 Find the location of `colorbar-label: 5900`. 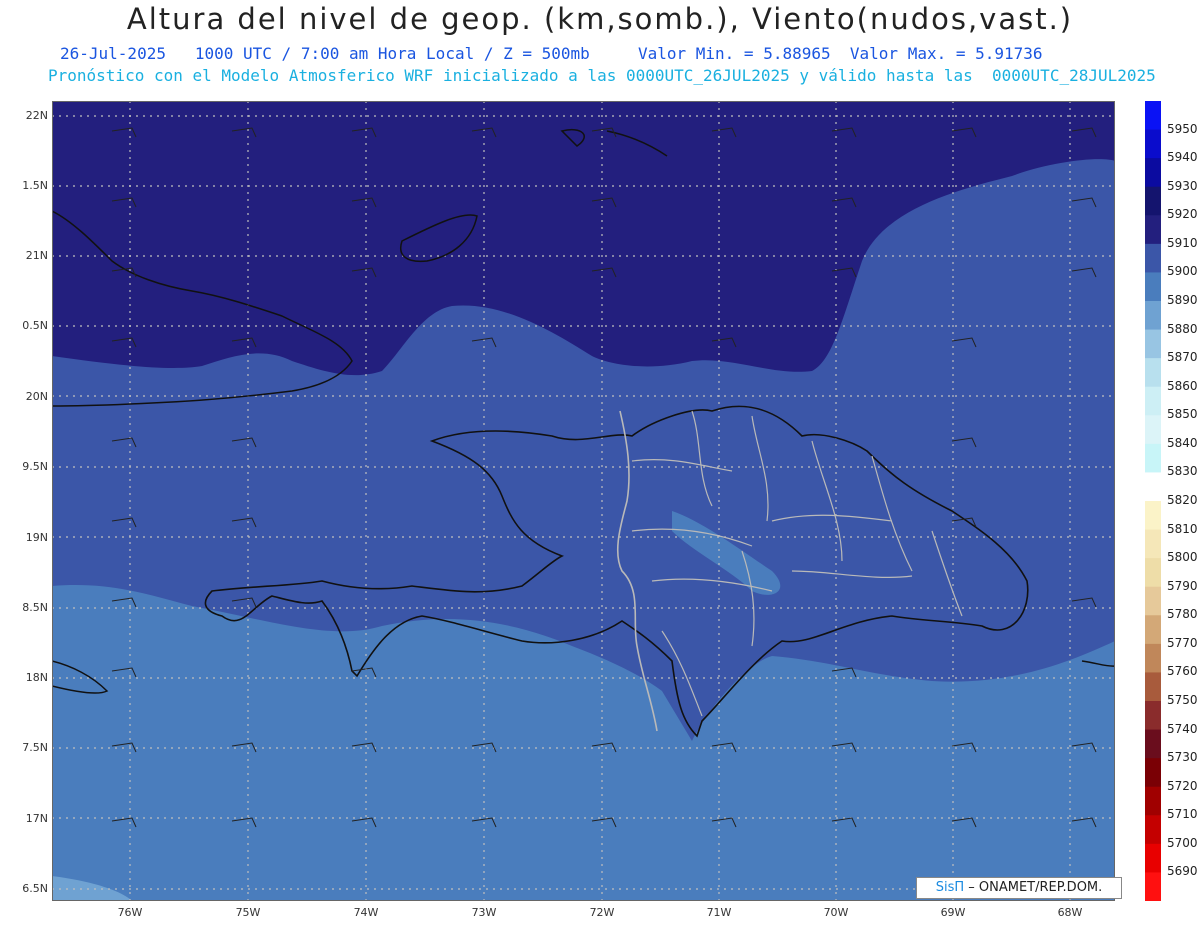

colorbar-label: 5900 is located at coordinates (1182, 271).